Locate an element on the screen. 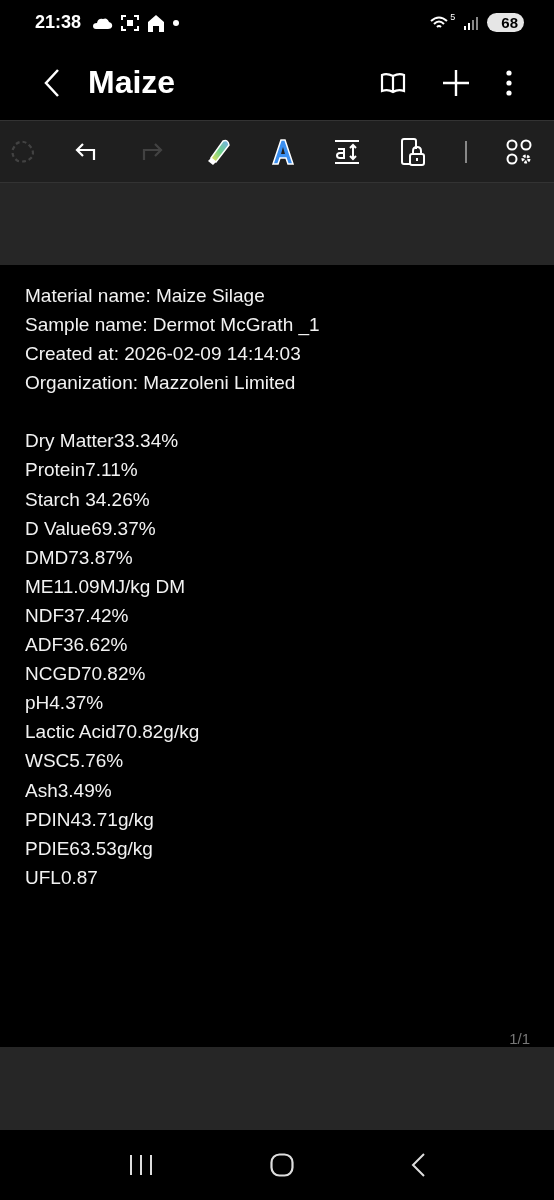 The width and height of the screenshot is (554, 1200). note-line: NCGD70.82% is located at coordinates (86, 674).